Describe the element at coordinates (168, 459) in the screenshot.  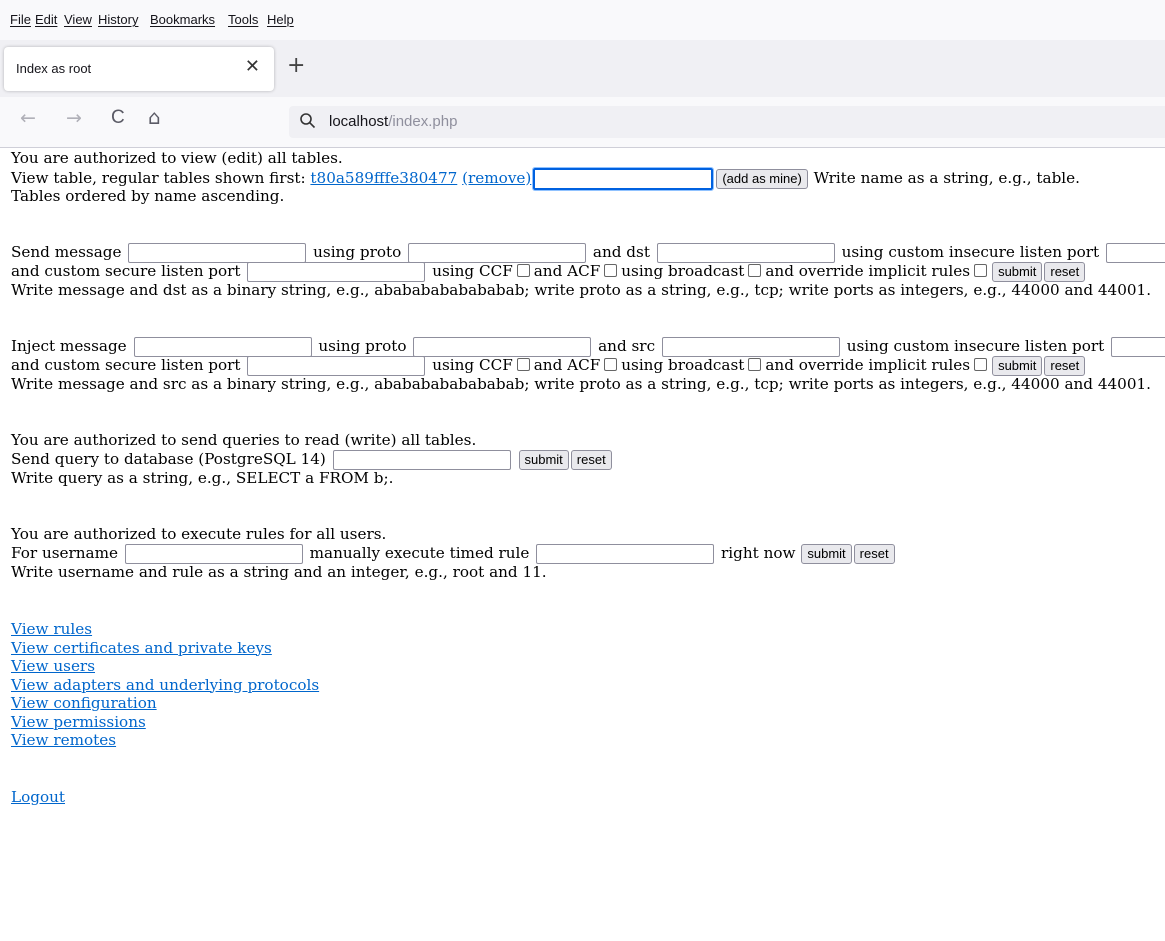
I see `query-label: Send query to database (PostgreSQL 14)` at that location.